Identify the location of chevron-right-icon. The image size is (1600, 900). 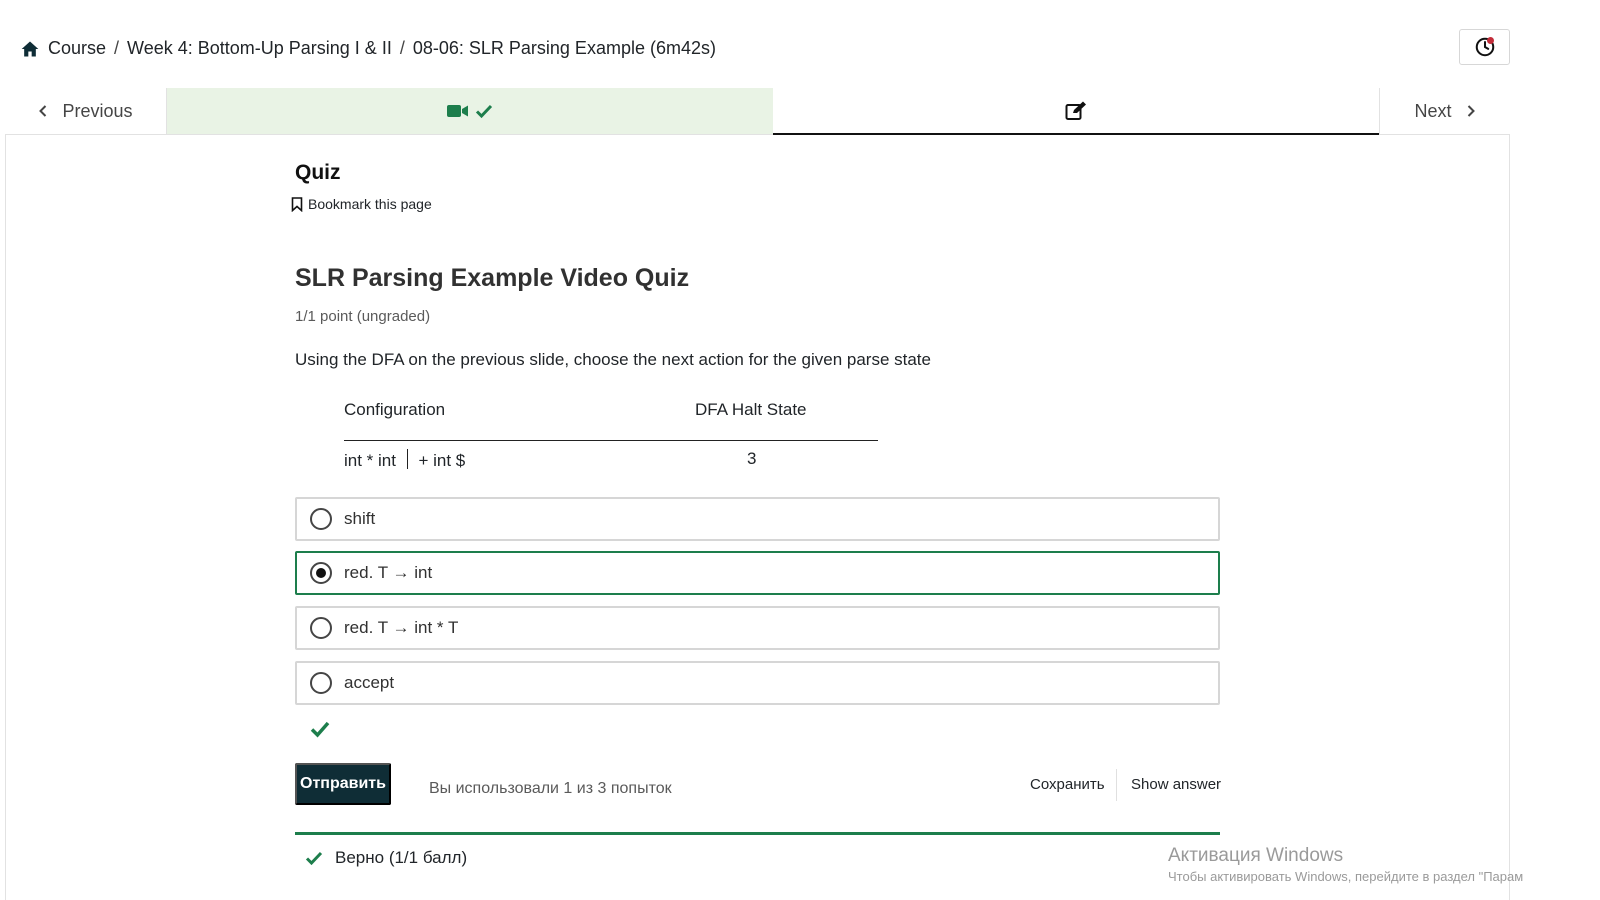
(1471, 111).